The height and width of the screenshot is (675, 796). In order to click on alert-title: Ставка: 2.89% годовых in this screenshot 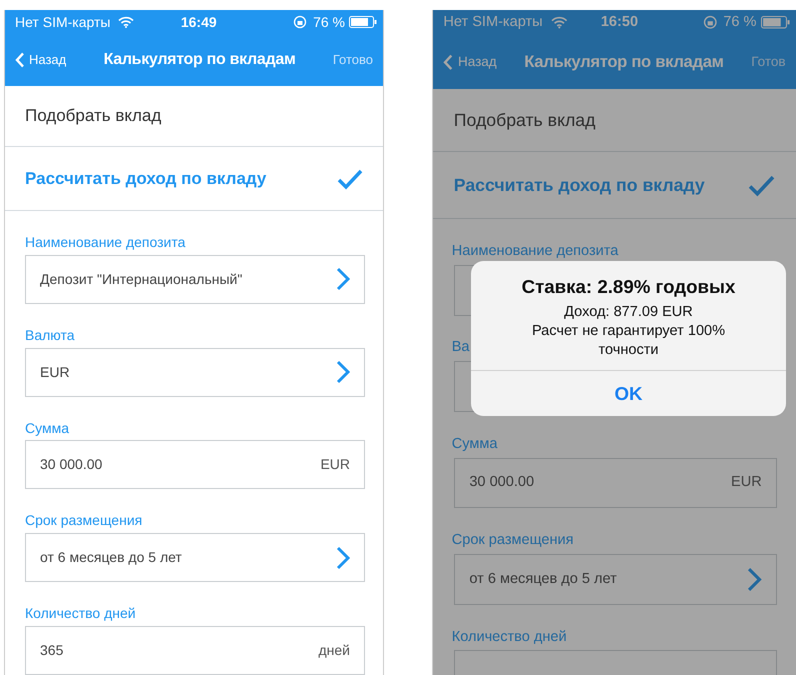, I will do `click(628, 287)`.